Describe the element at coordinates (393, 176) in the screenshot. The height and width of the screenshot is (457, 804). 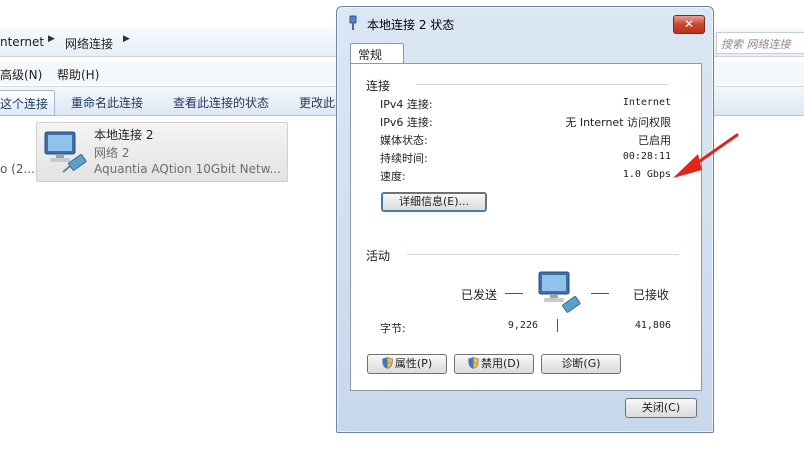
I see `speed-label: 速度:` at that location.